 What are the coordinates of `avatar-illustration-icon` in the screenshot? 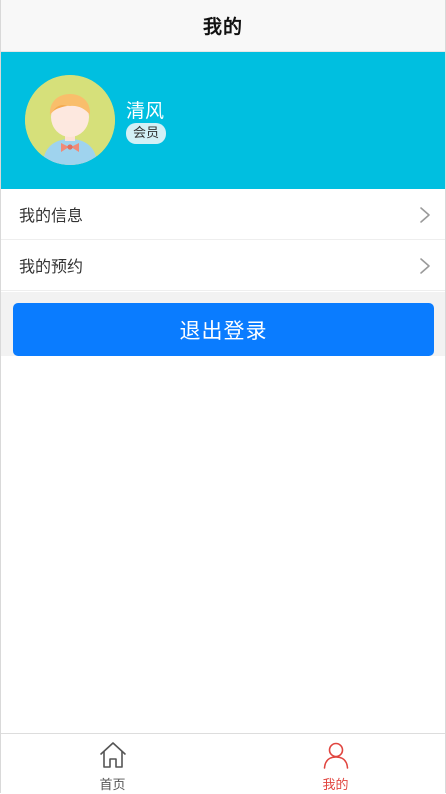 It's located at (70, 120).